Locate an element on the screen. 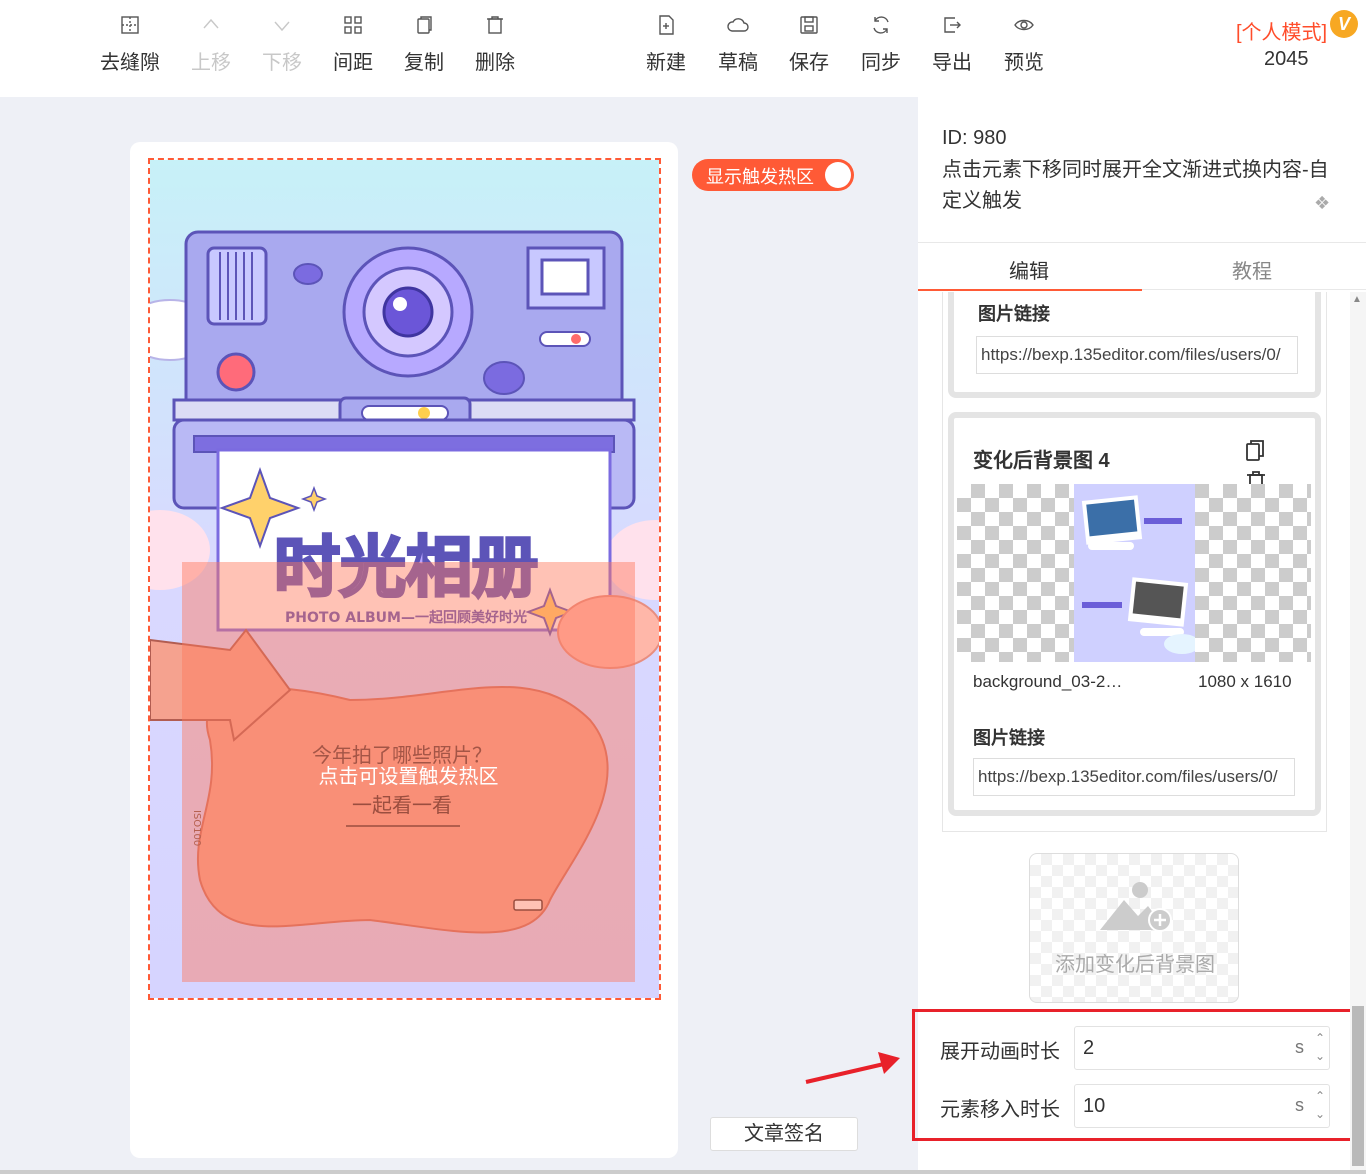 The image size is (1366, 1174). tools-icon: ❖ is located at coordinates (1322, 203).